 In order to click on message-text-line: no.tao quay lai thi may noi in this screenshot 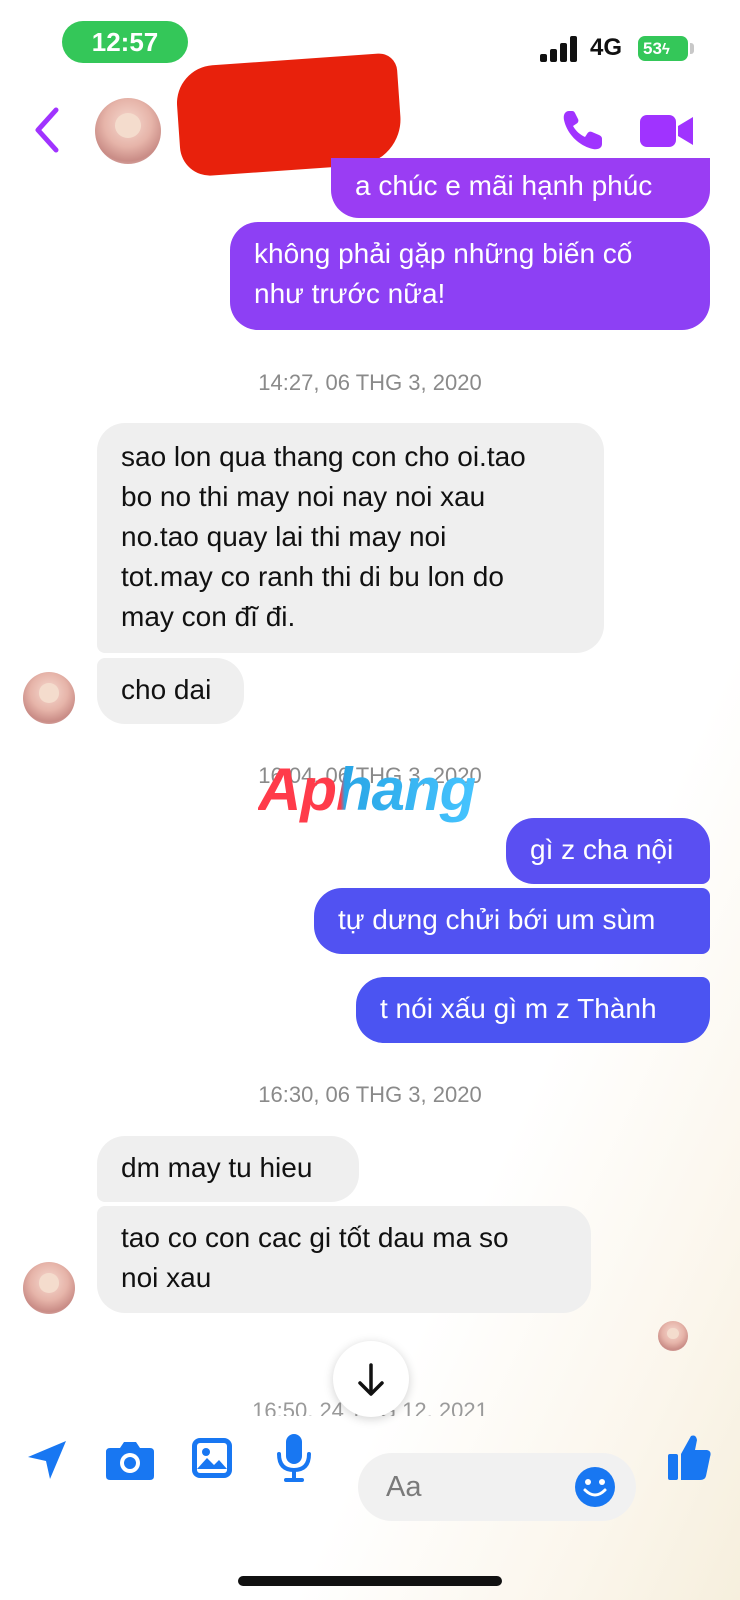, I will do `click(284, 536)`.